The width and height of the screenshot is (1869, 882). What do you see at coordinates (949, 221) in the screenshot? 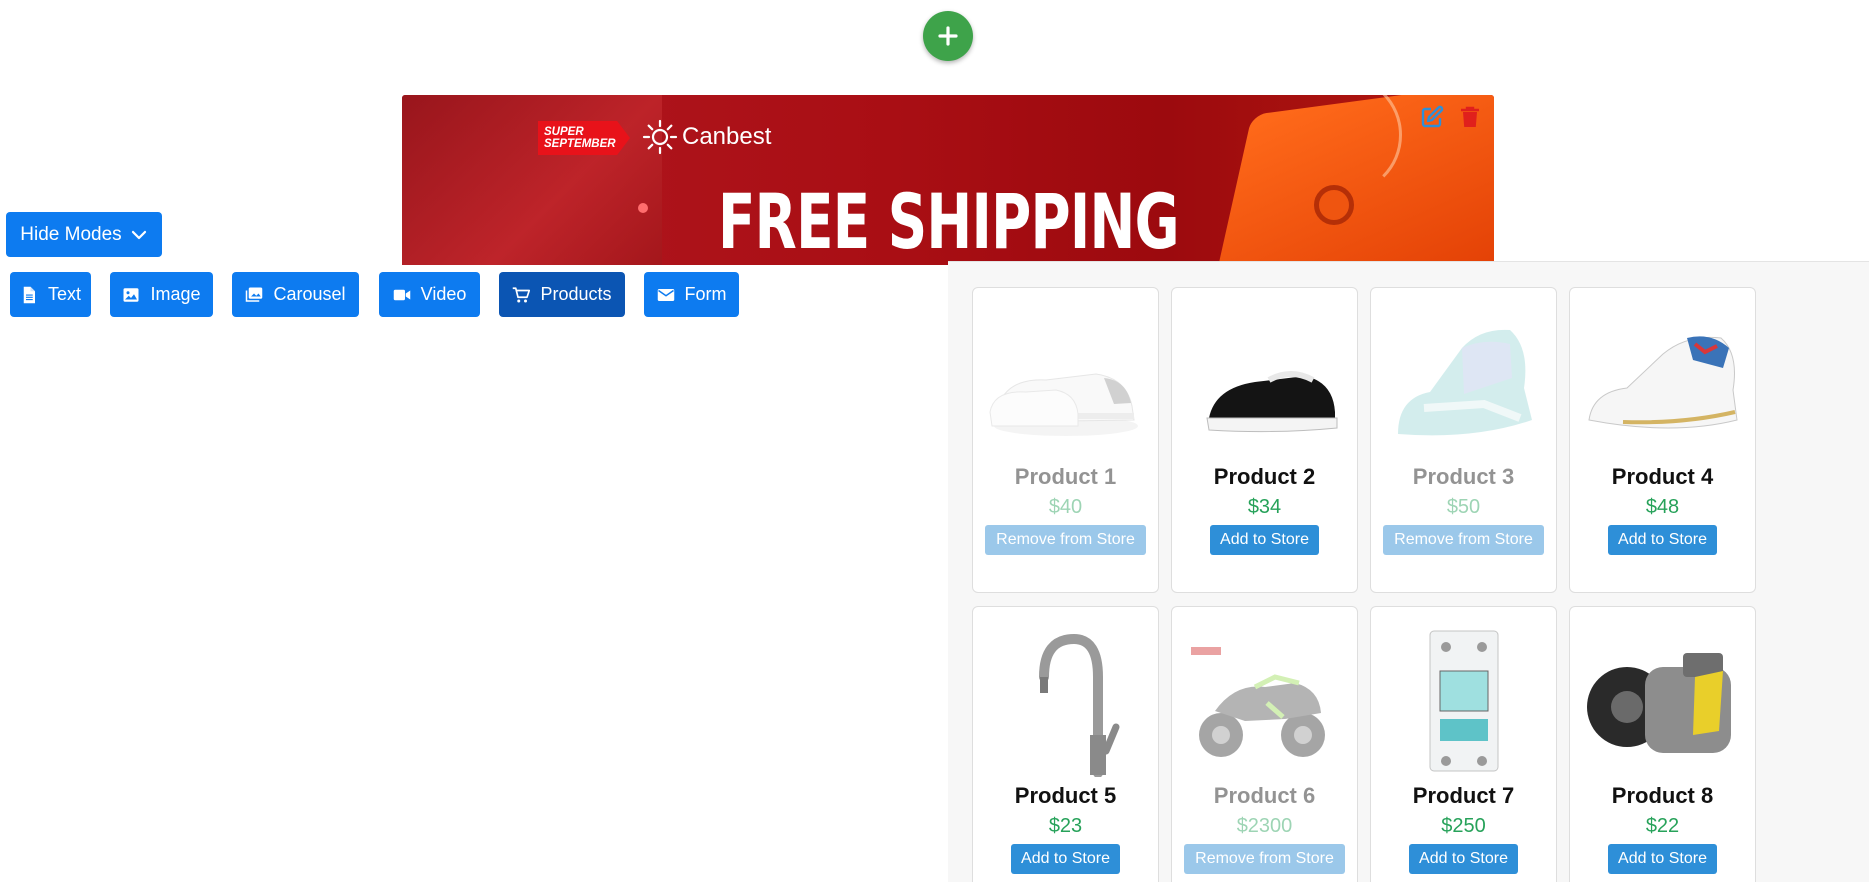
I see `banner-headline: FREE SHIPPING` at bounding box center [949, 221].